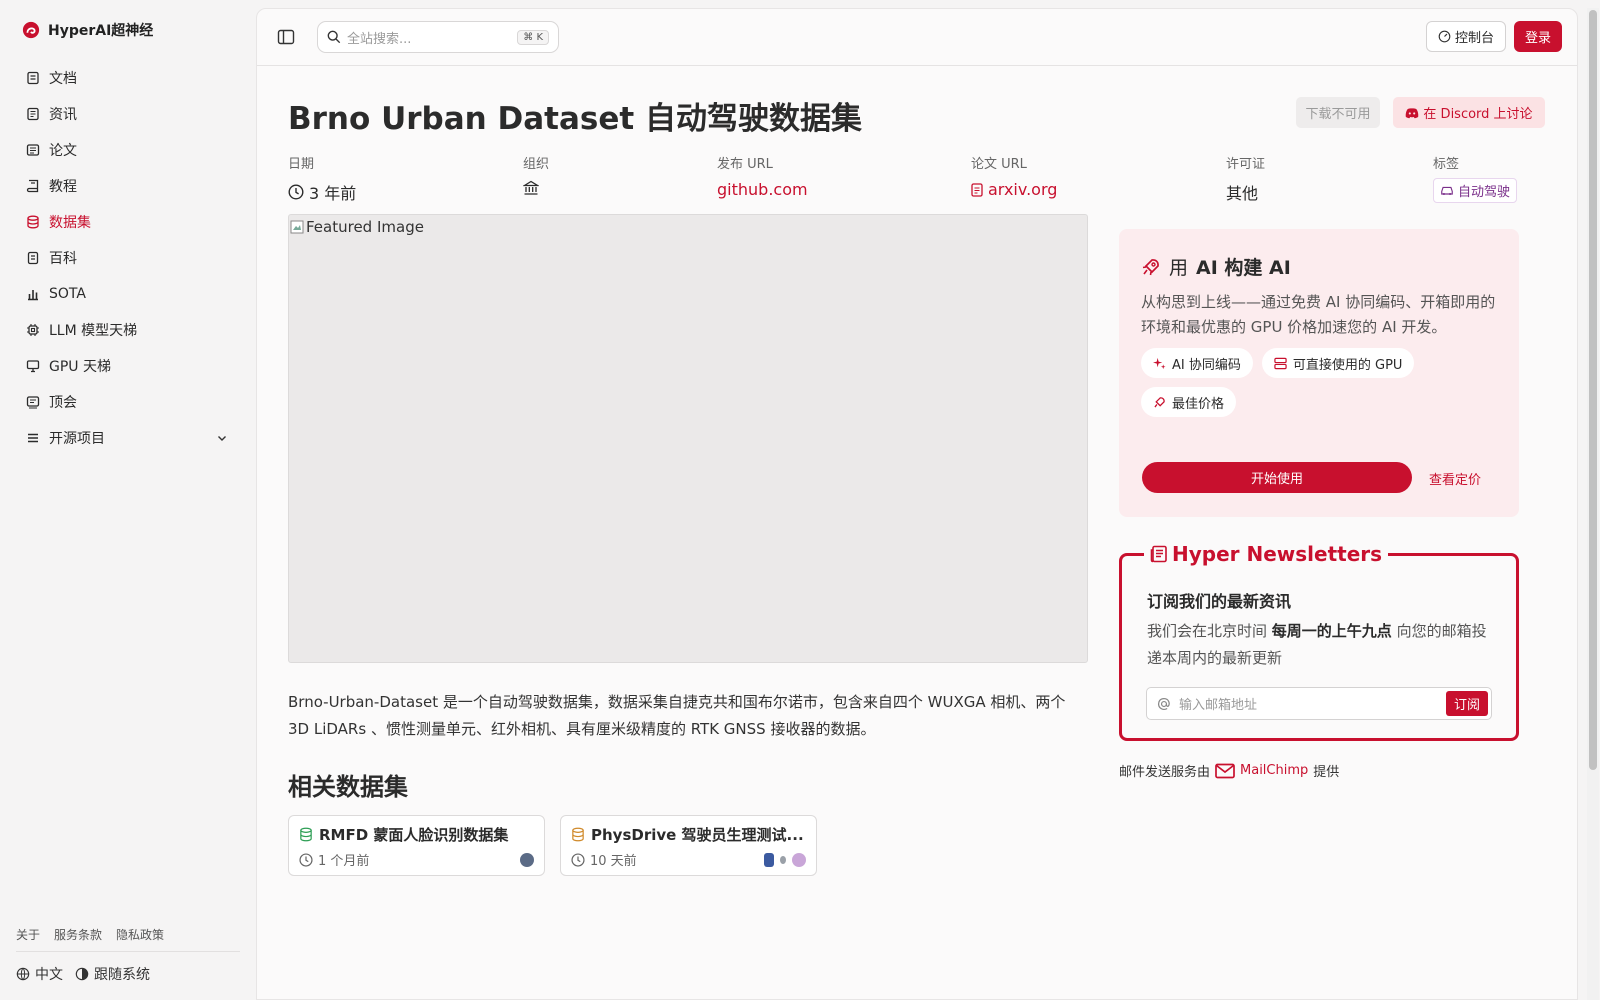 The height and width of the screenshot is (1000, 1600). I want to click on sidebar-item-9: 顶会, so click(128, 402).